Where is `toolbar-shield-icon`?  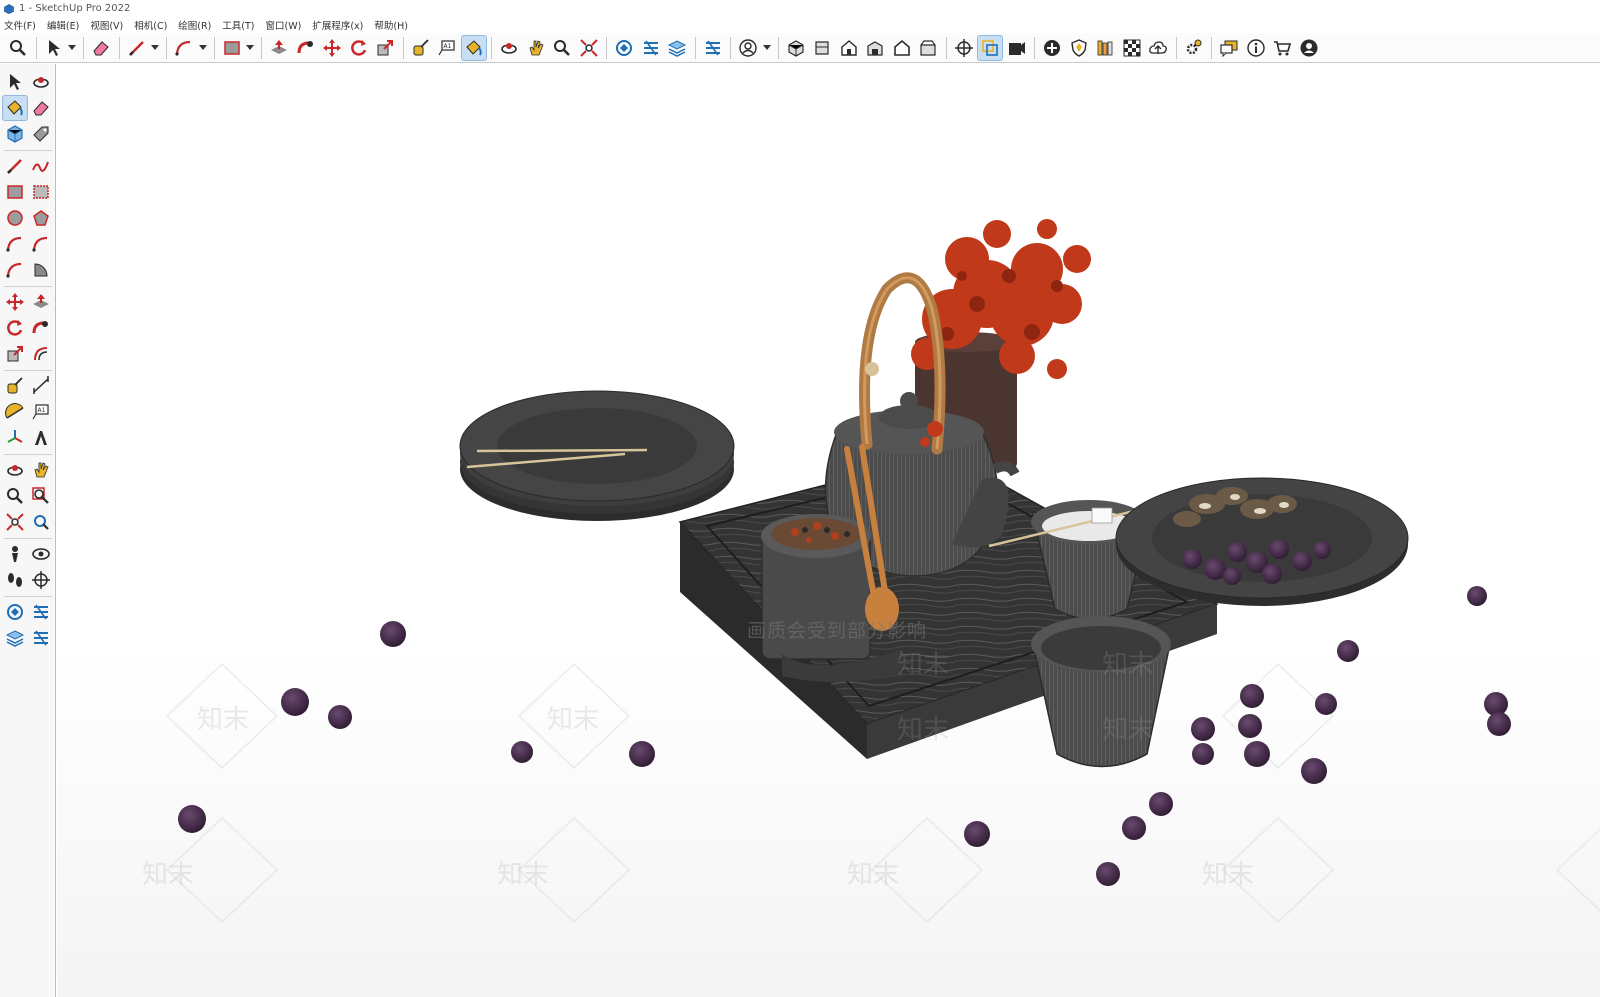
toolbar-shield-icon is located at coordinates (1079, 48).